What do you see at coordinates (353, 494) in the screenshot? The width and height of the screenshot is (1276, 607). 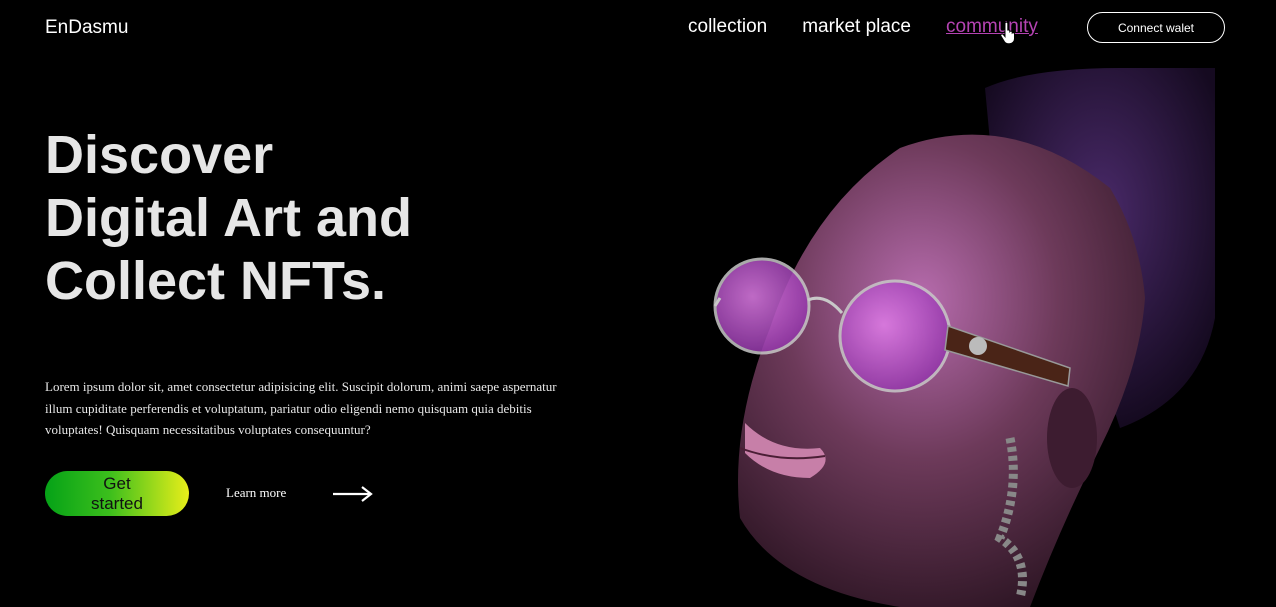 I see `arrow-right-icon` at bounding box center [353, 494].